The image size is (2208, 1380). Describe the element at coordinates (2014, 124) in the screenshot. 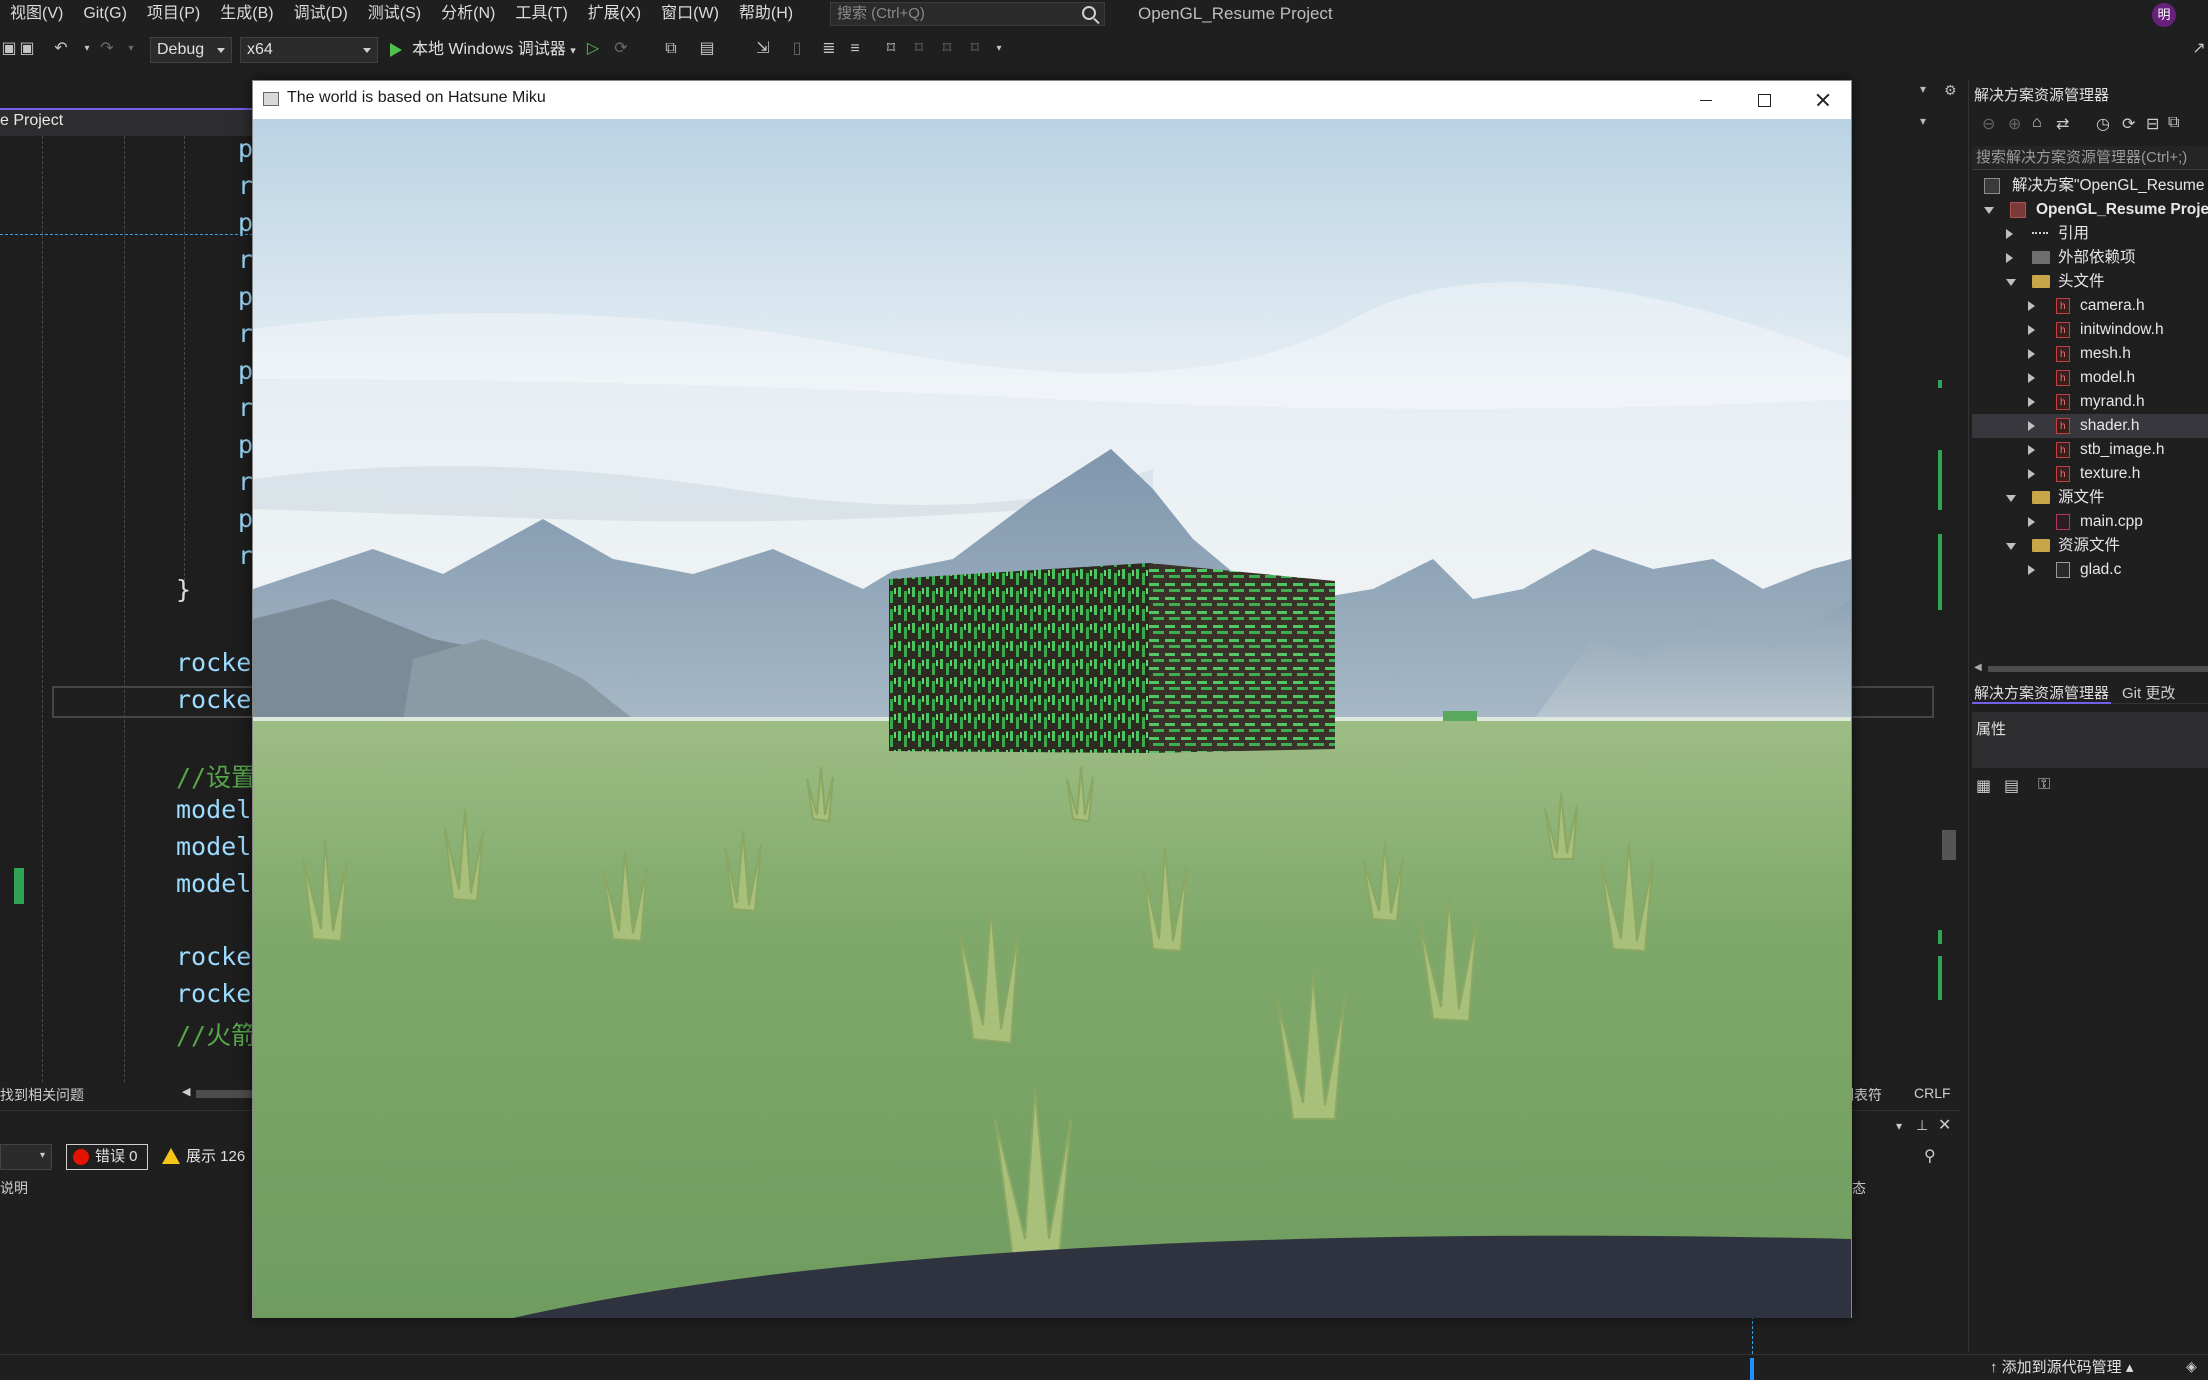

I see `forward-icon: ⊕` at that location.